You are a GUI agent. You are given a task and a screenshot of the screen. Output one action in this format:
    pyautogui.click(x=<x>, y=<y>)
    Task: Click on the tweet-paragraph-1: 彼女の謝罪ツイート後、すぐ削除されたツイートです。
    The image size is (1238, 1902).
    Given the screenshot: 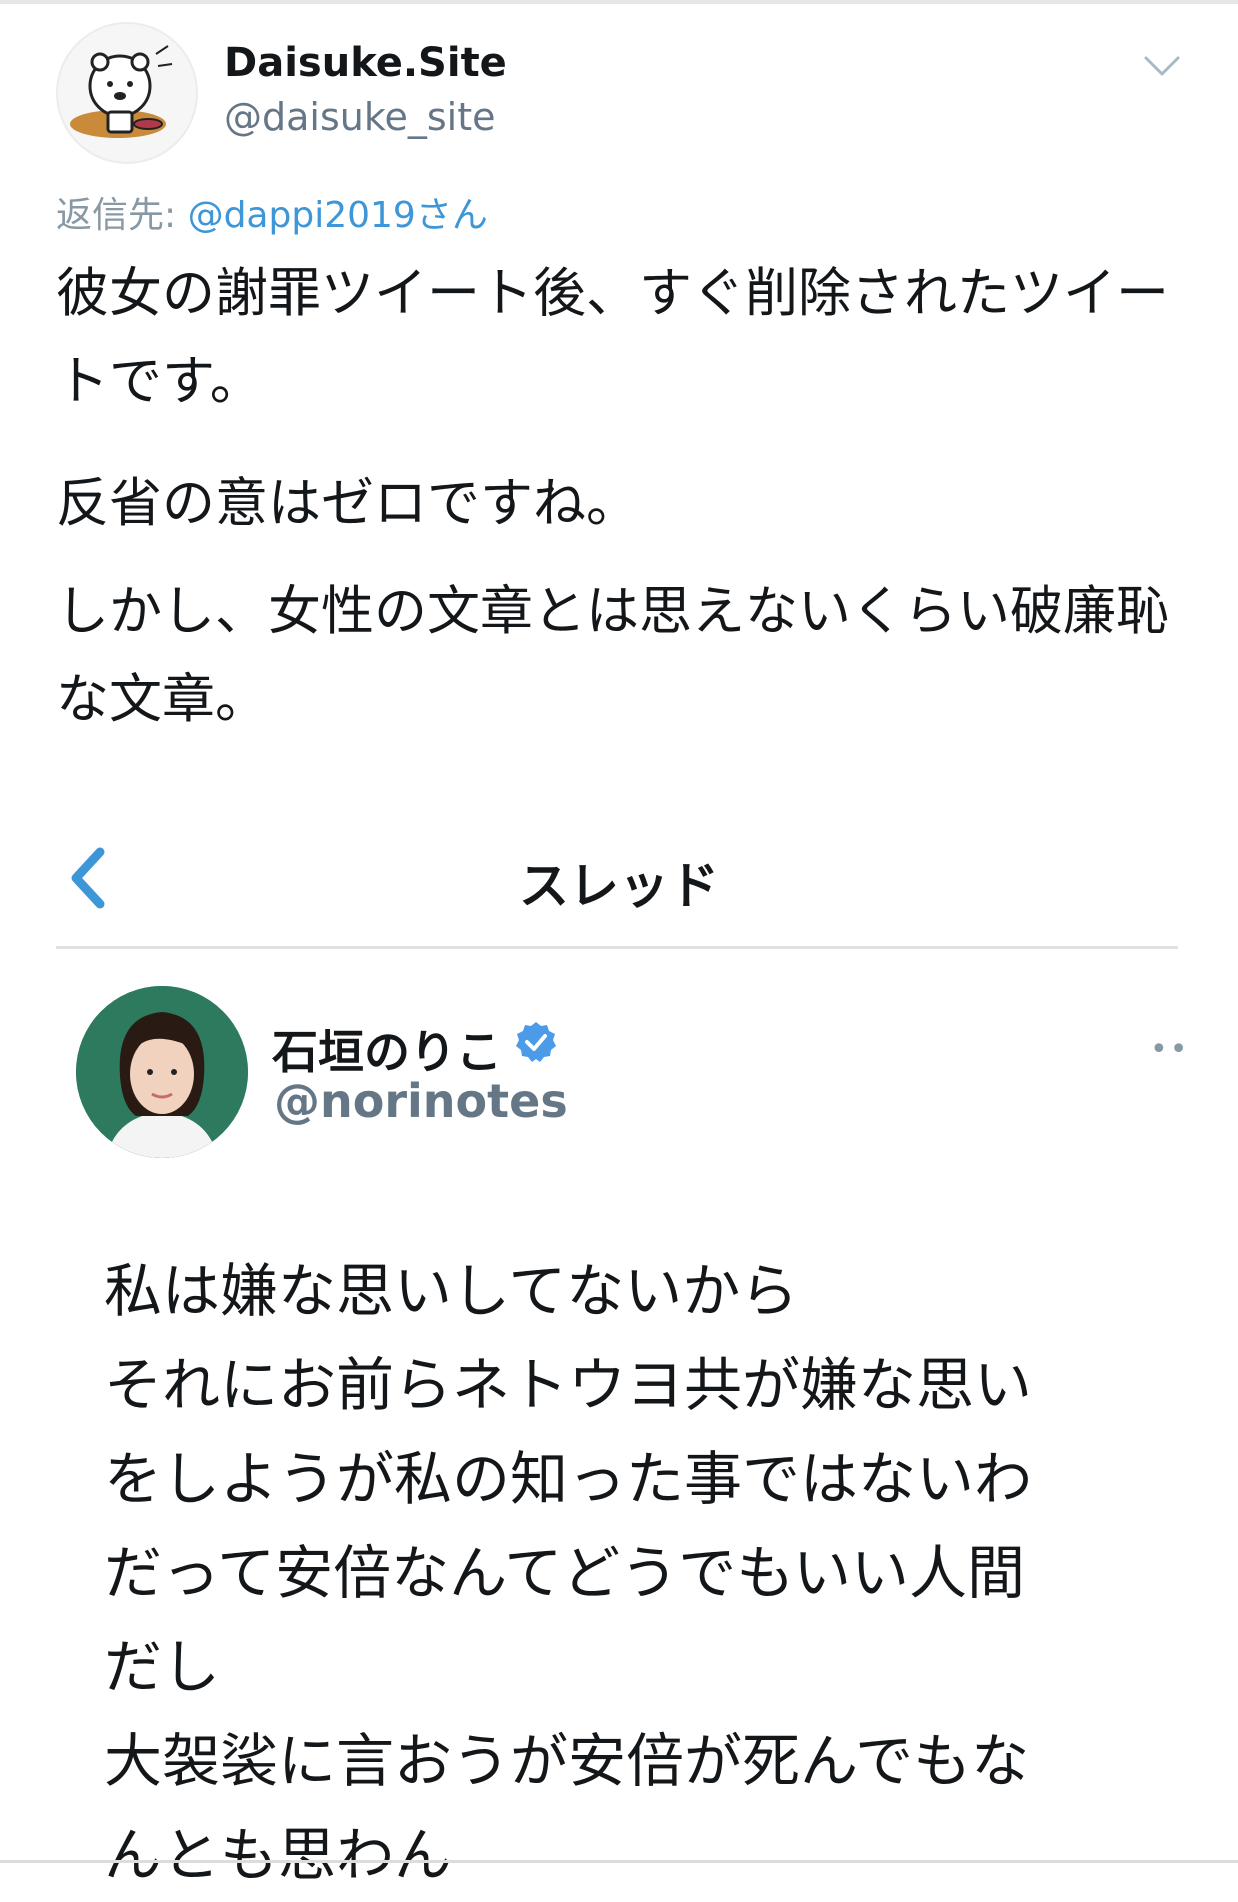 What is the action you would take?
    pyautogui.click(x=612, y=337)
    